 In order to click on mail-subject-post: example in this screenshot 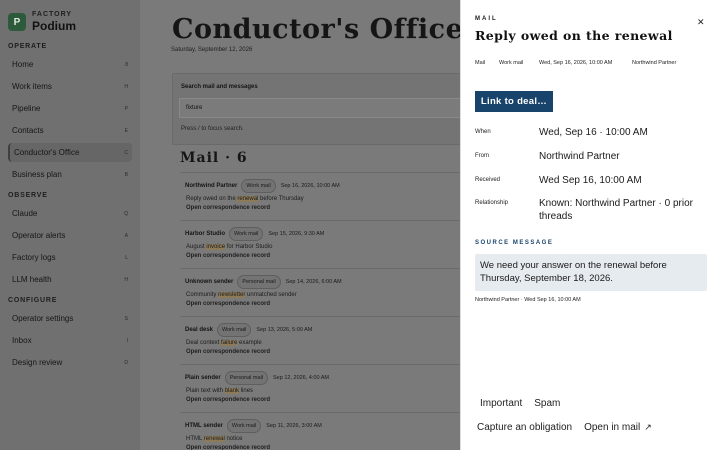, I will do `click(249, 343)`.